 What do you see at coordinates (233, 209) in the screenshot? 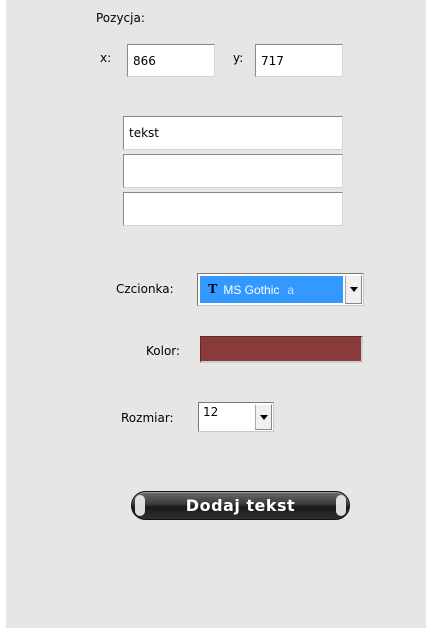
I see `text-line-3-input` at bounding box center [233, 209].